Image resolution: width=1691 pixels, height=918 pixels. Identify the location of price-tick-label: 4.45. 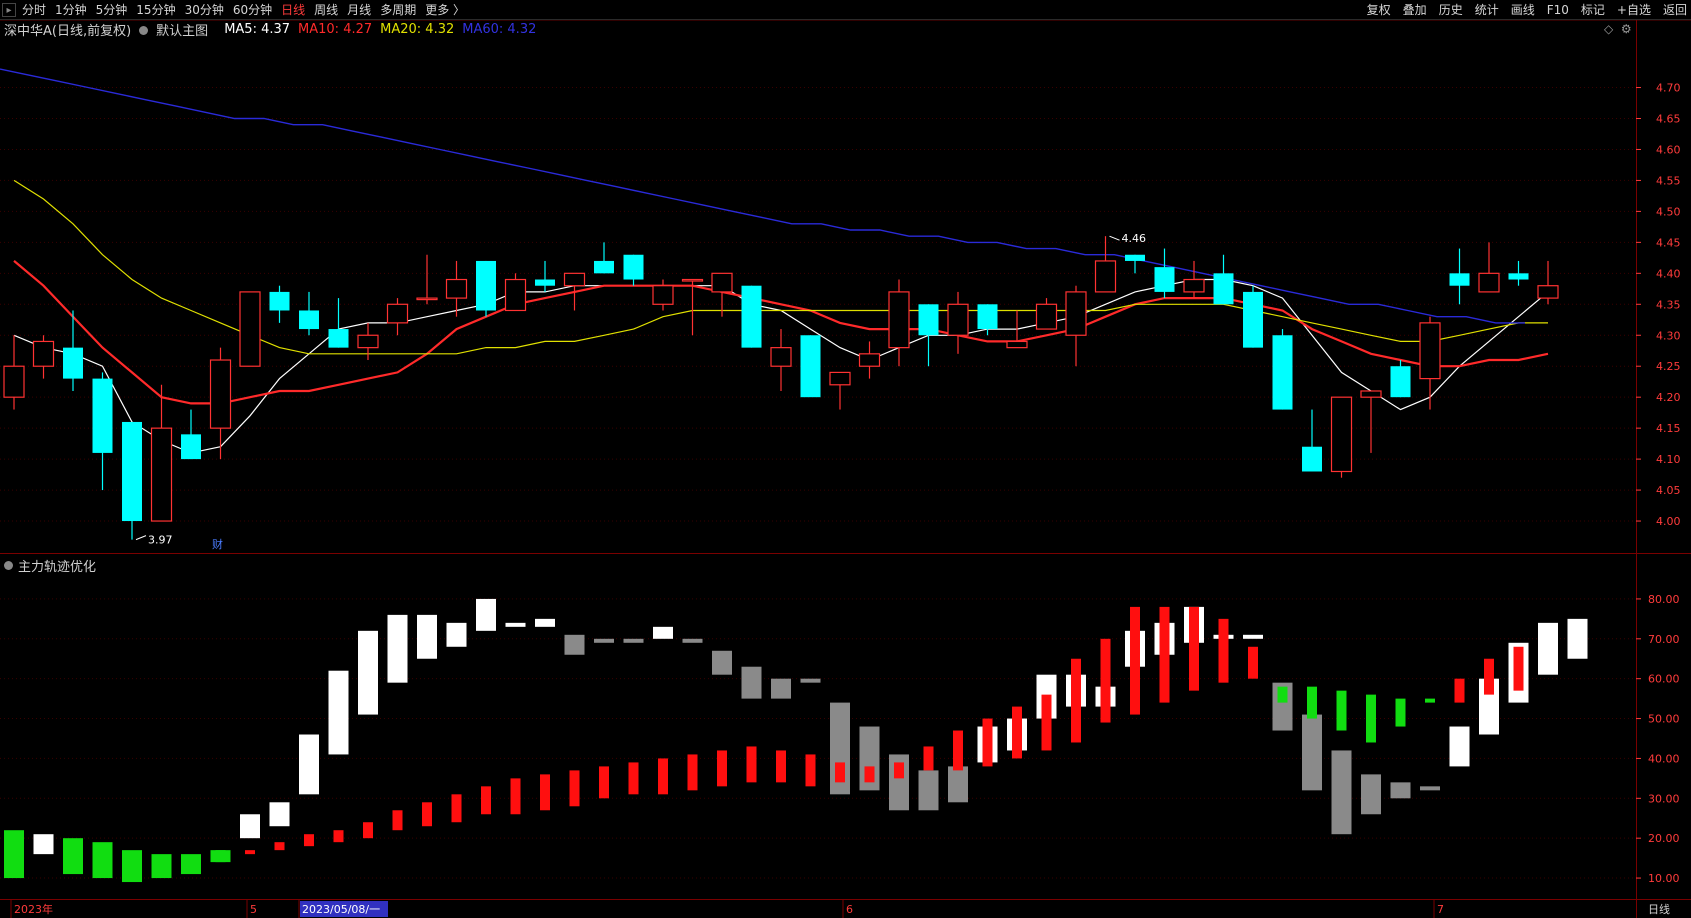
(1668, 242).